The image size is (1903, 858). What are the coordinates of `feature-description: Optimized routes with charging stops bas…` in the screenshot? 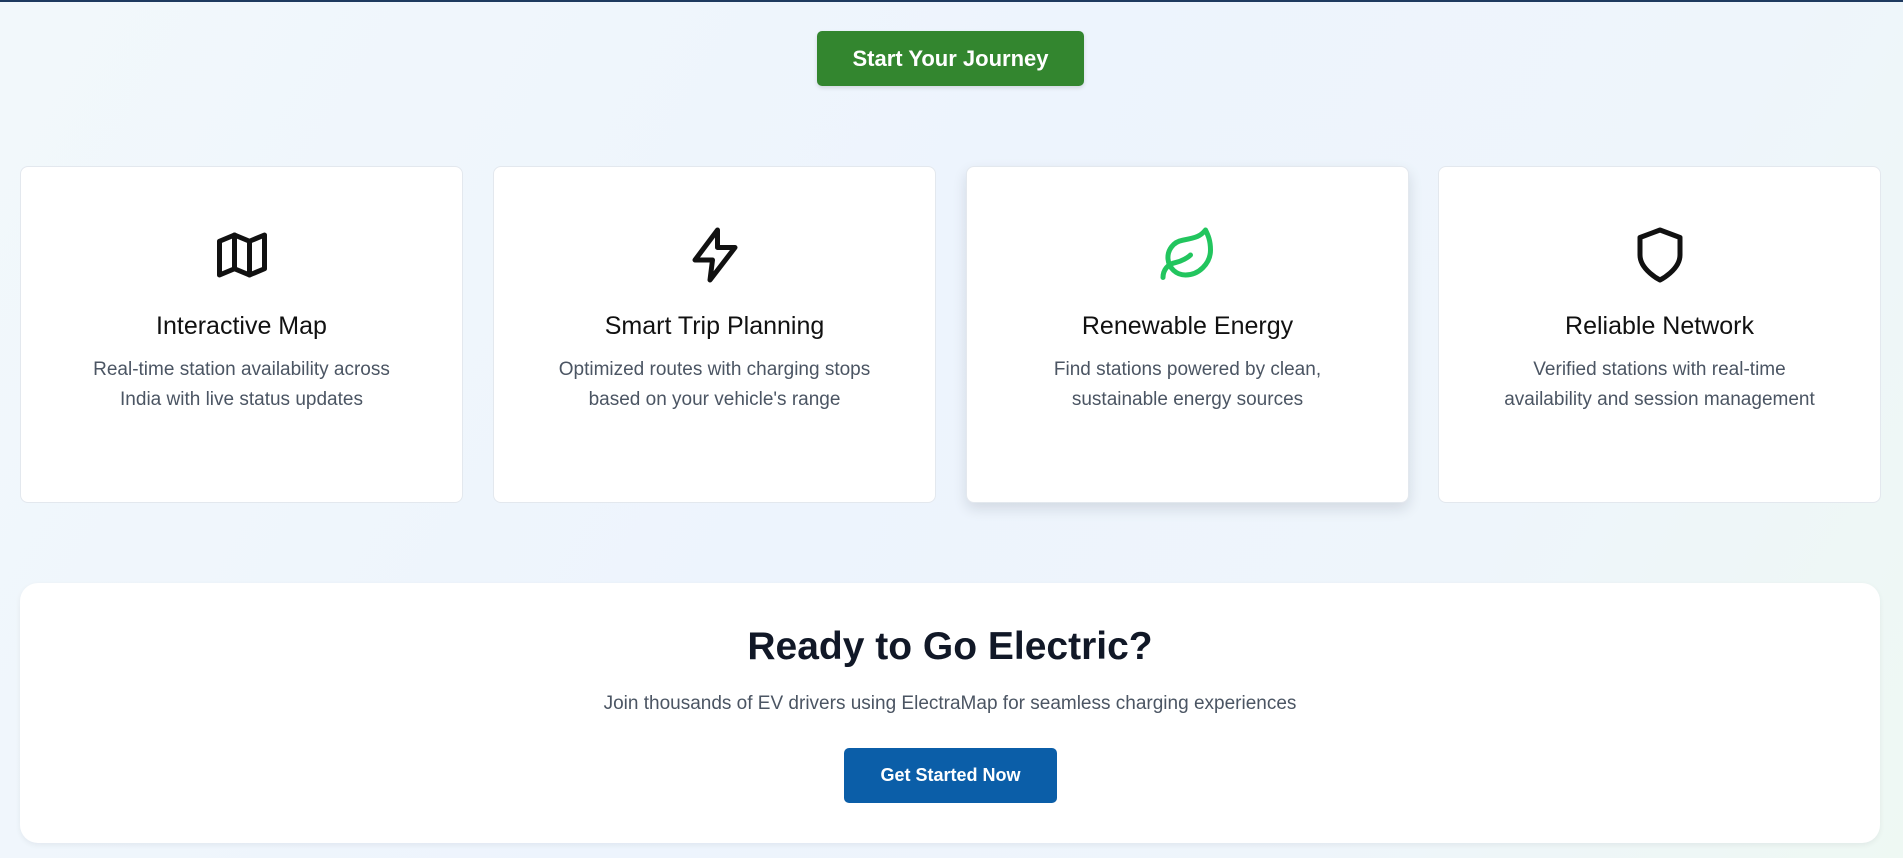 It's located at (714, 384).